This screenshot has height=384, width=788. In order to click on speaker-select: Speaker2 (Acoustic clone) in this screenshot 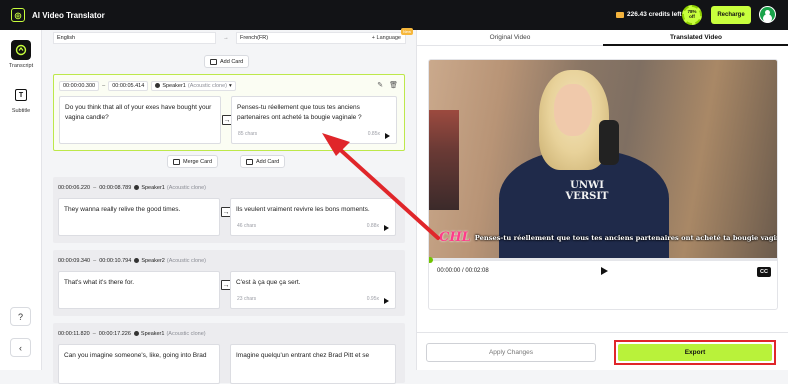, I will do `click(170, 261)`.